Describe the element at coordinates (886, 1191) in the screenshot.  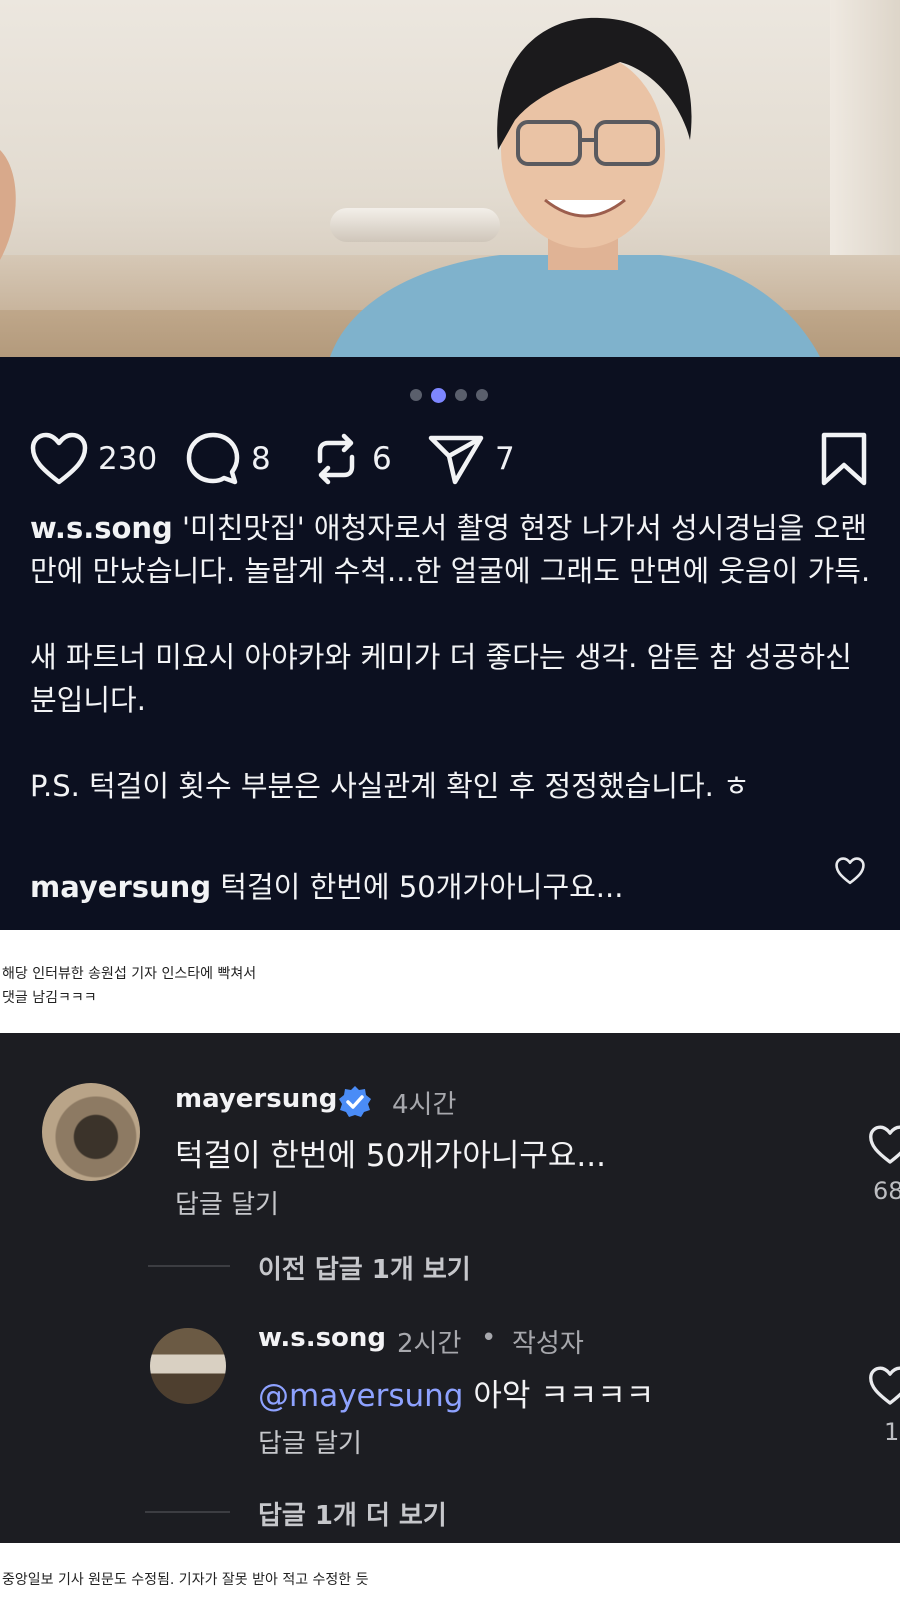
I see `comment-like-count: 68` at that location.